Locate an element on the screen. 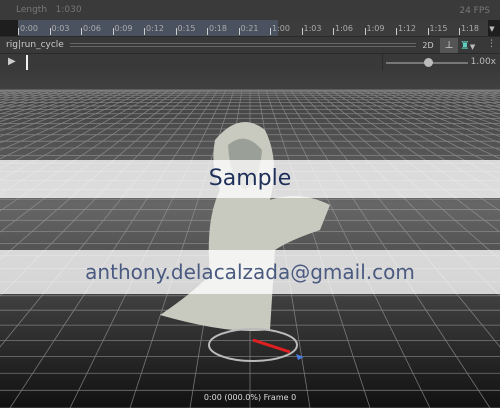  fps-label: 24 FPS is located at coordinates (474, 11).